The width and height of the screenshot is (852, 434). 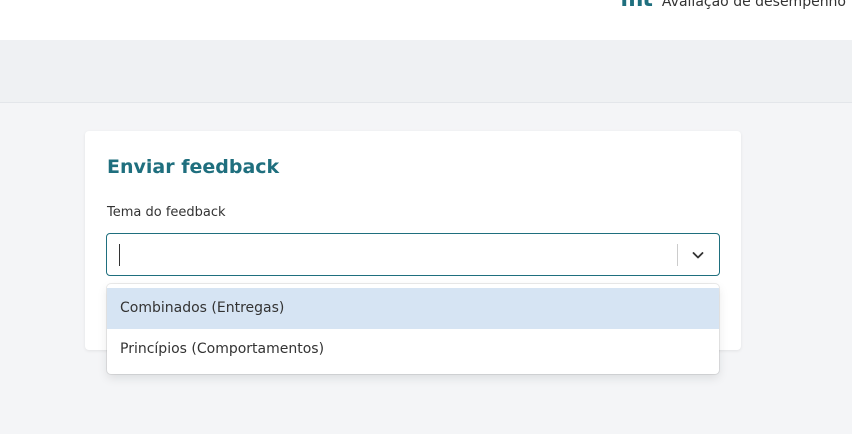 What do you see at coordinates (753, 5) in the screenshot?
I see `brand-text: Avaliação de desempenho` at bounding box center [753, 5].